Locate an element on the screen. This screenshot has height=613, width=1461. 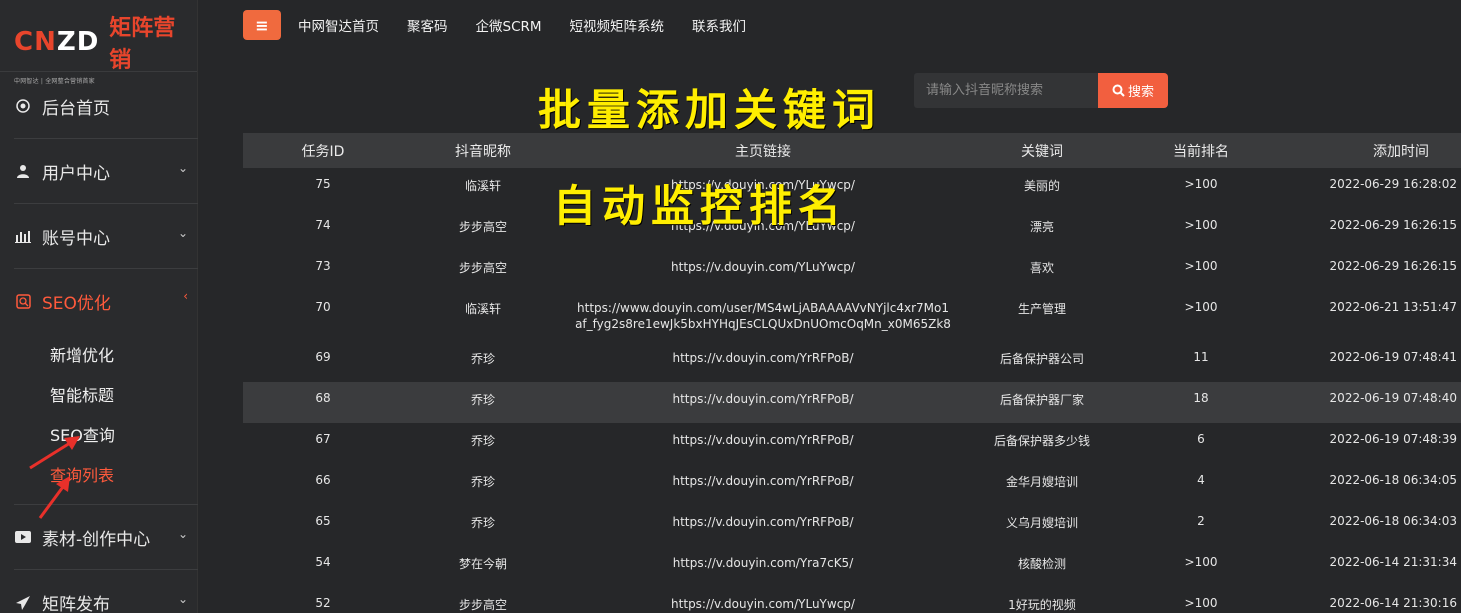
search-button-label: 搜索 is located at coordinates (1140, 92).